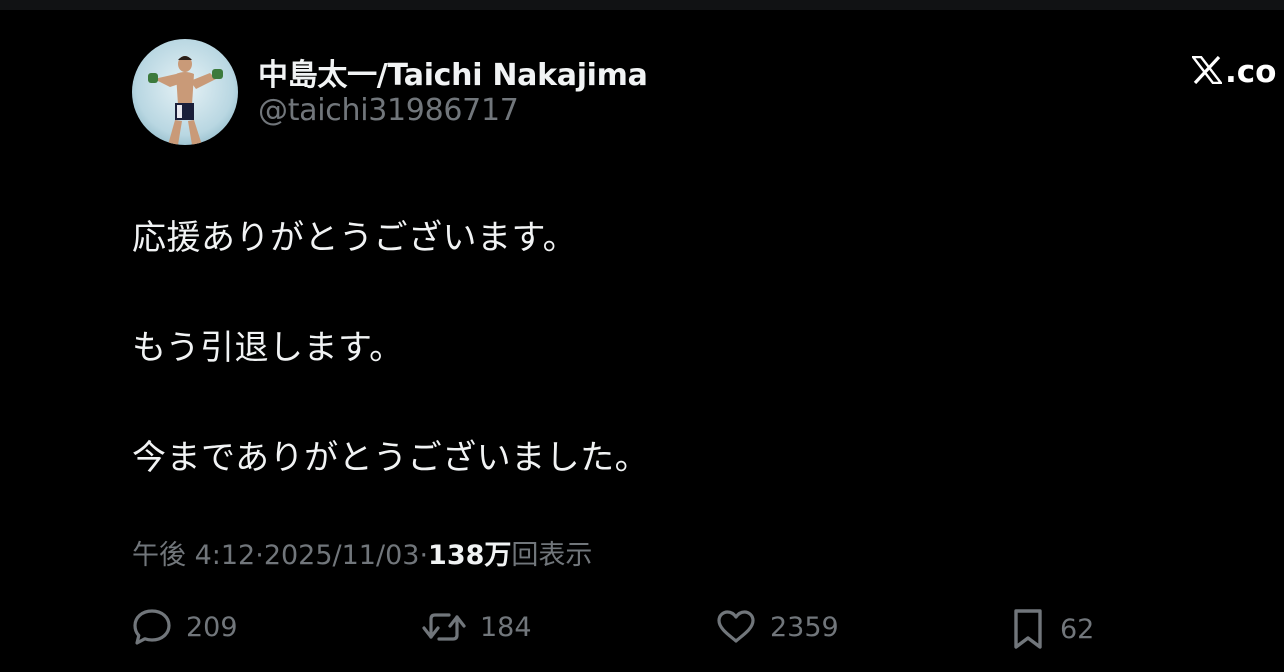 The image size is (1284, 672). What do you see at coordinates (642, 5) in the screenshot?
I see `window-top-edge` at bounding box center [642, 5].